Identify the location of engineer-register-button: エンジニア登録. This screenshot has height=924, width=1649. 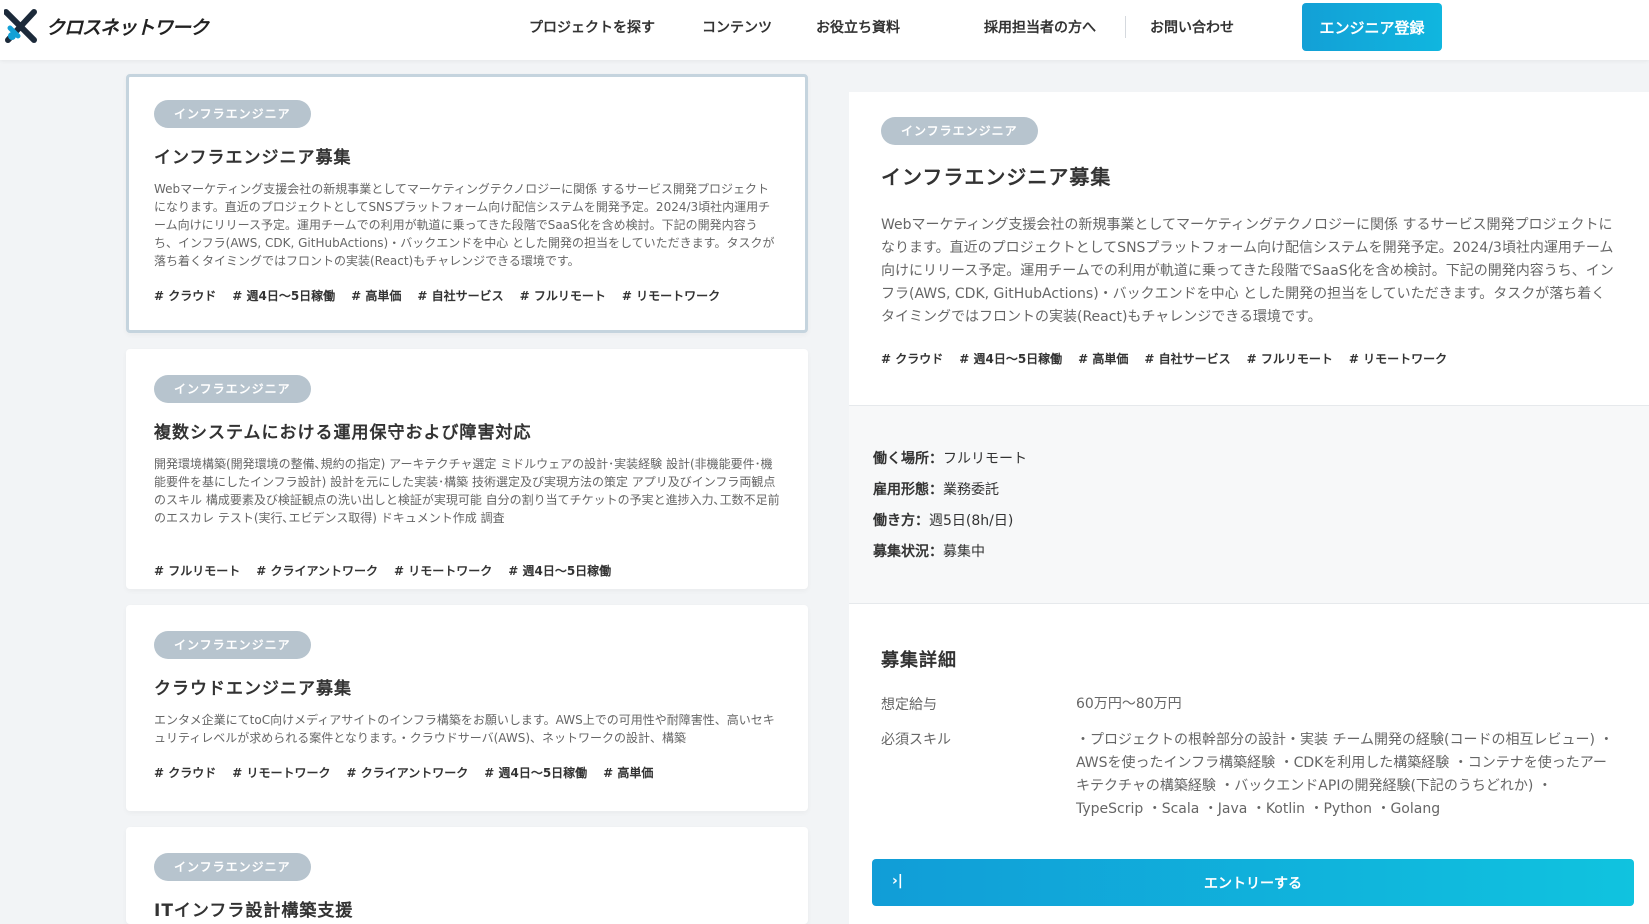
(1372, 27).